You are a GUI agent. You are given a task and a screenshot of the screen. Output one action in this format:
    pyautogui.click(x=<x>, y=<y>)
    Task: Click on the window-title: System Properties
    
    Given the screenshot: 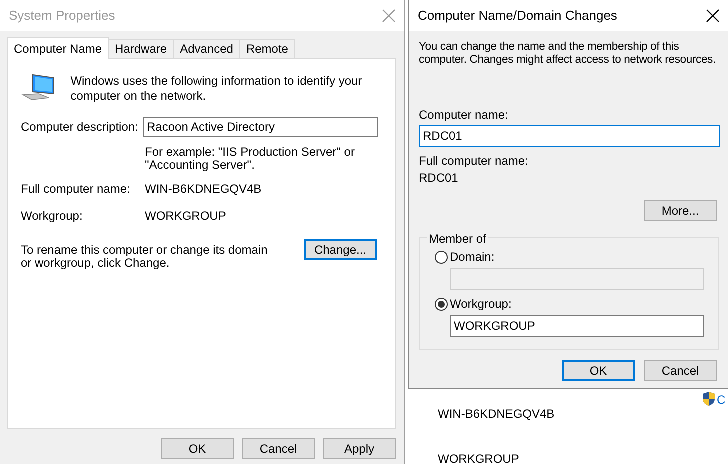 What is the action you would take?
    pyautogui.click(x=62, y=15)
    